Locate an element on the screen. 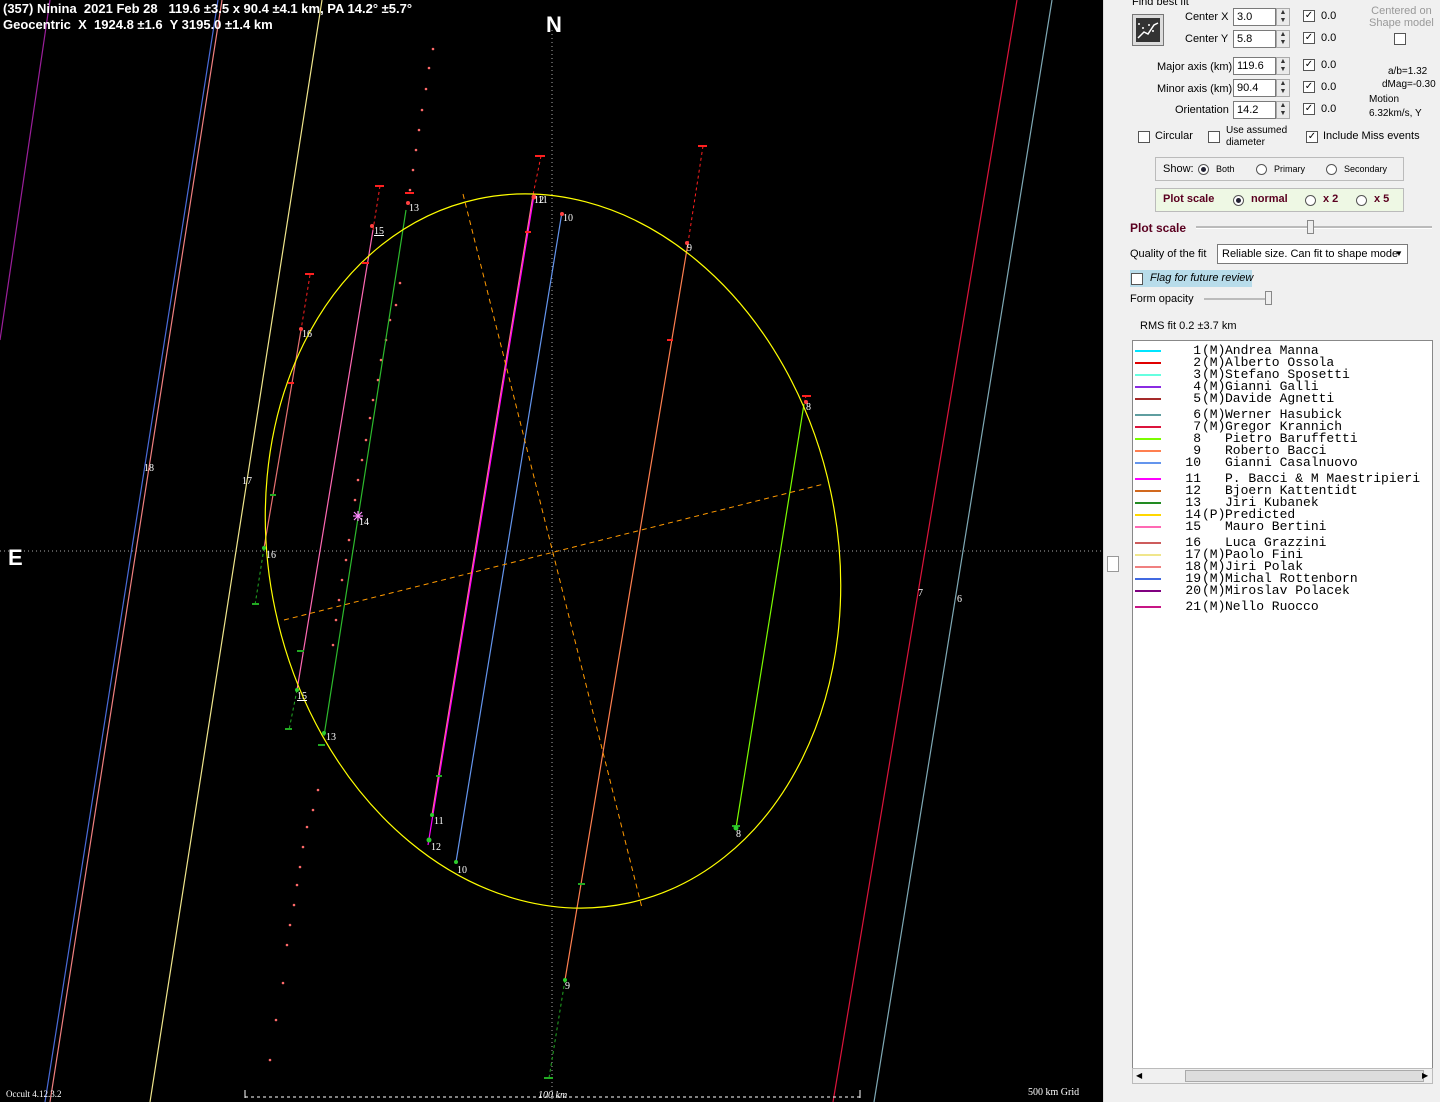 The image size is (1440, 1102). center-x-spinner: ▲ ▼ is located at coordinates (1283, 17).